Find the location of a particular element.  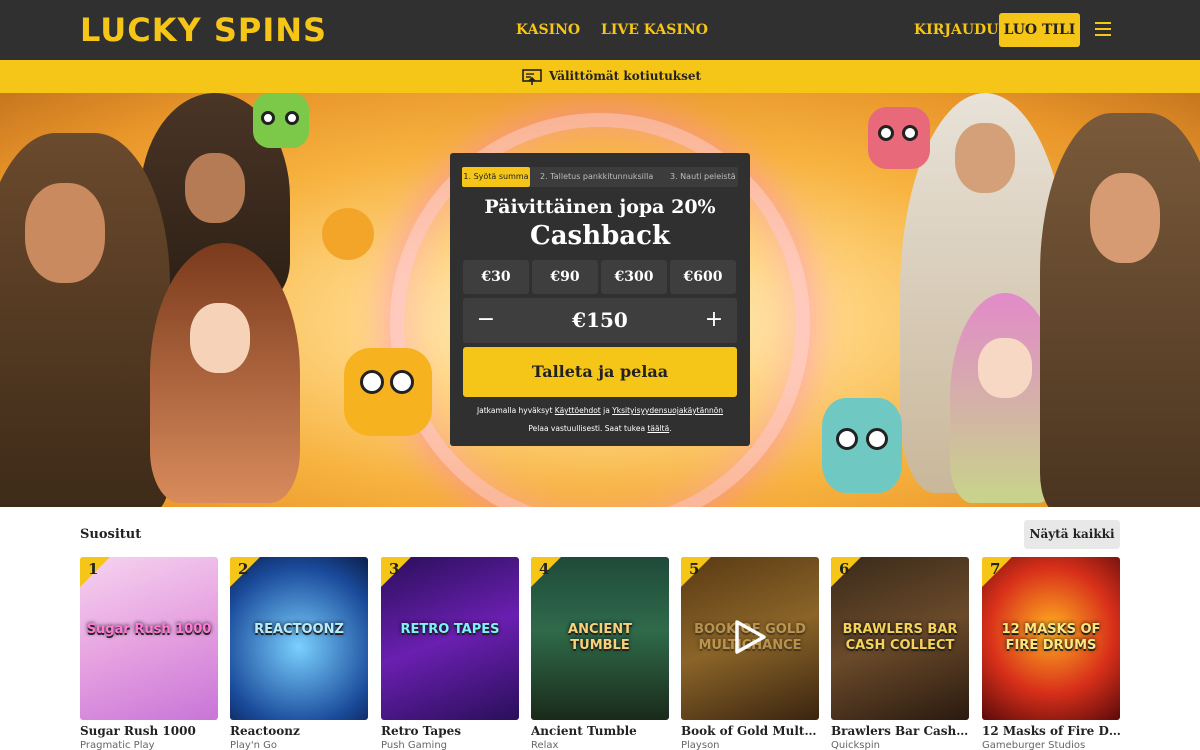

game-provider: Relax is located at coordinates (545, 745).